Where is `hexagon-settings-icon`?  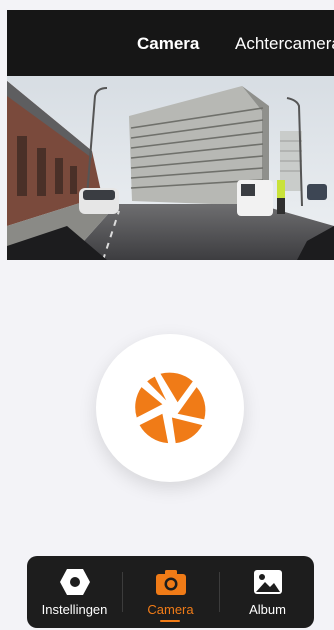
hexagon-settings-icon is located at coordinates (74, 582).